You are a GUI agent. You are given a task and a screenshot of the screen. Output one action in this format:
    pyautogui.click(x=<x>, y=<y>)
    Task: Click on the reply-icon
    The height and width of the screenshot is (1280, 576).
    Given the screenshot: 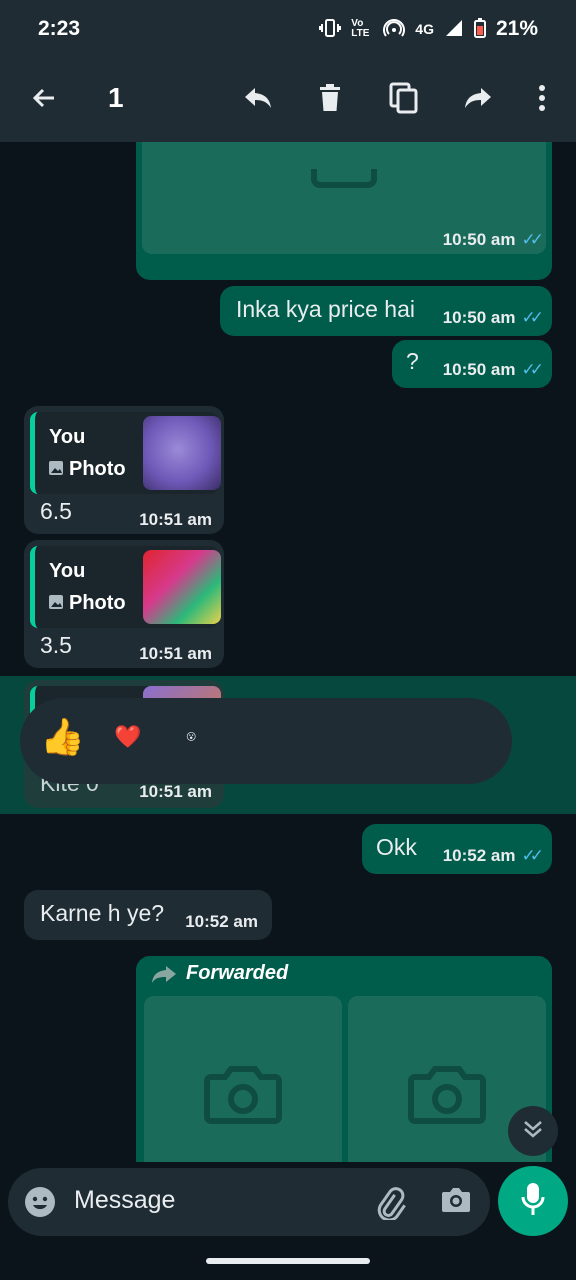 What is the action you would take?
    pyautogui.click(x=258, y=100)
    